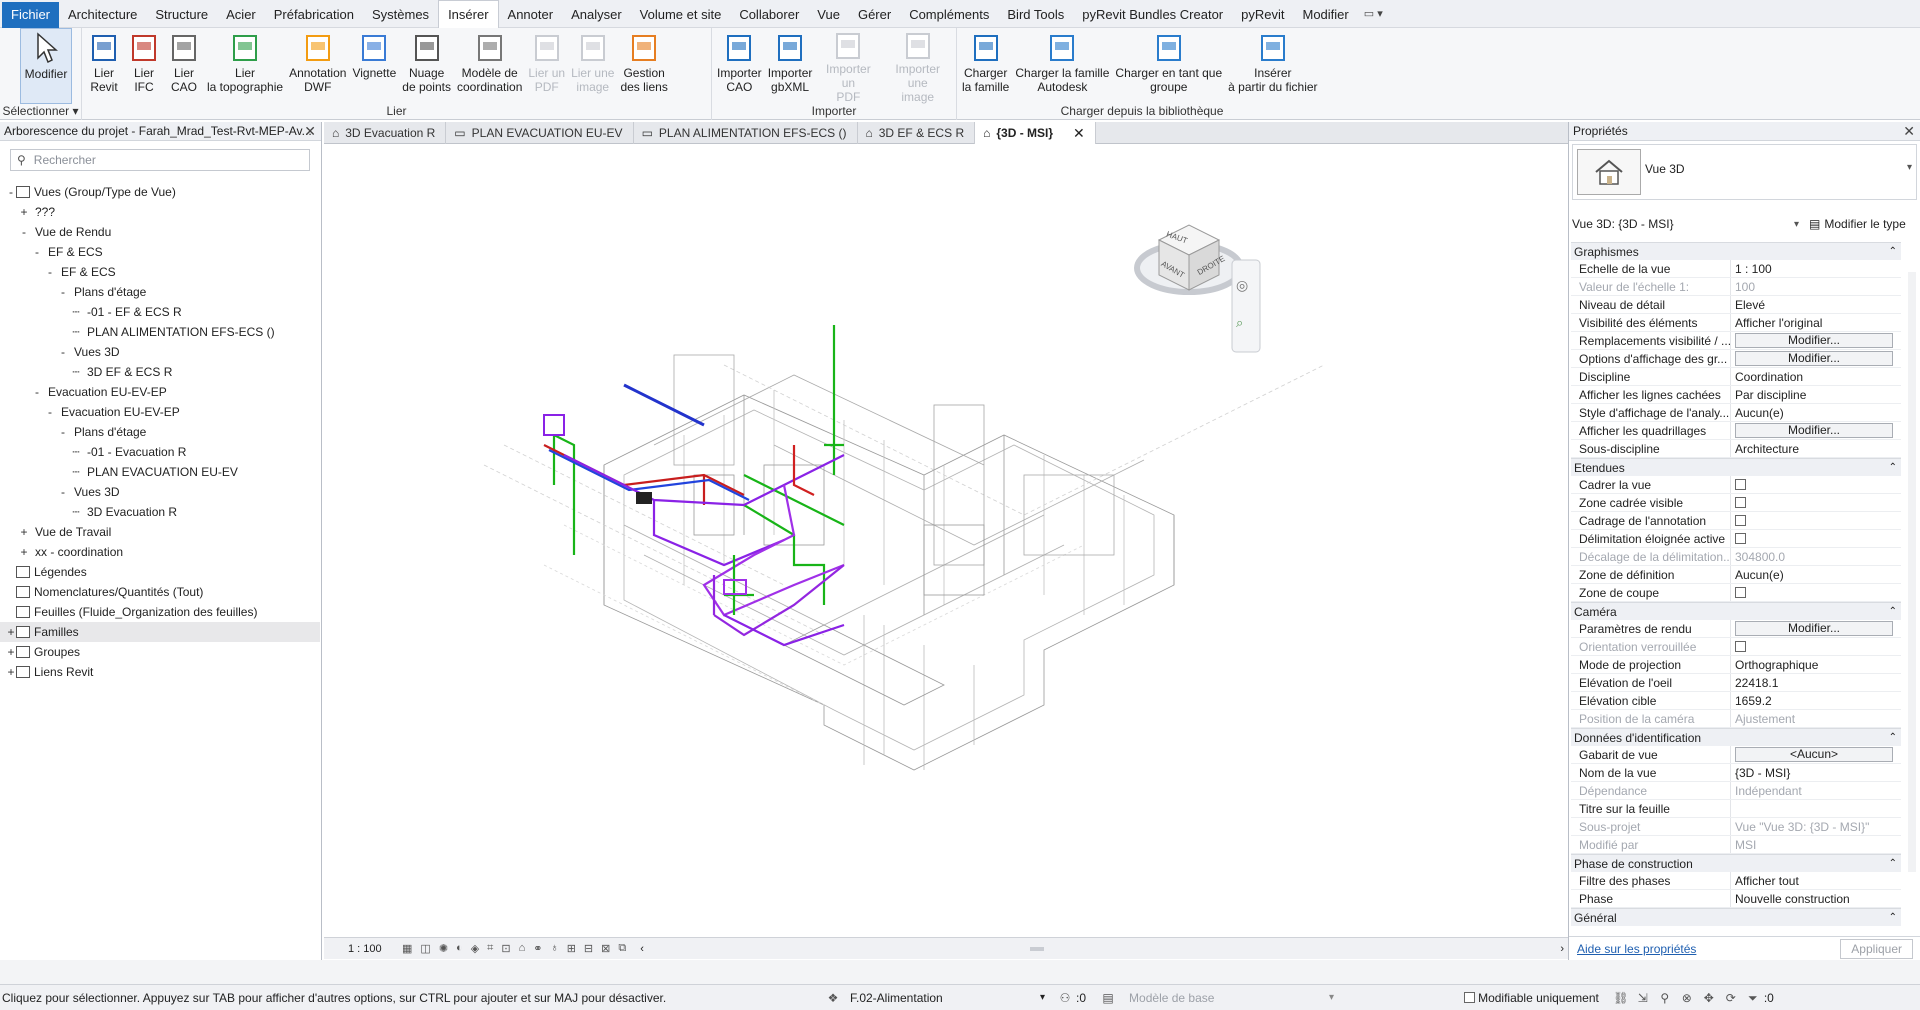 The width and height of the screenshot is (1920, 1010). I want to click on menu-item-15: pyRevit Bundles Creator, so click(1152, 15).